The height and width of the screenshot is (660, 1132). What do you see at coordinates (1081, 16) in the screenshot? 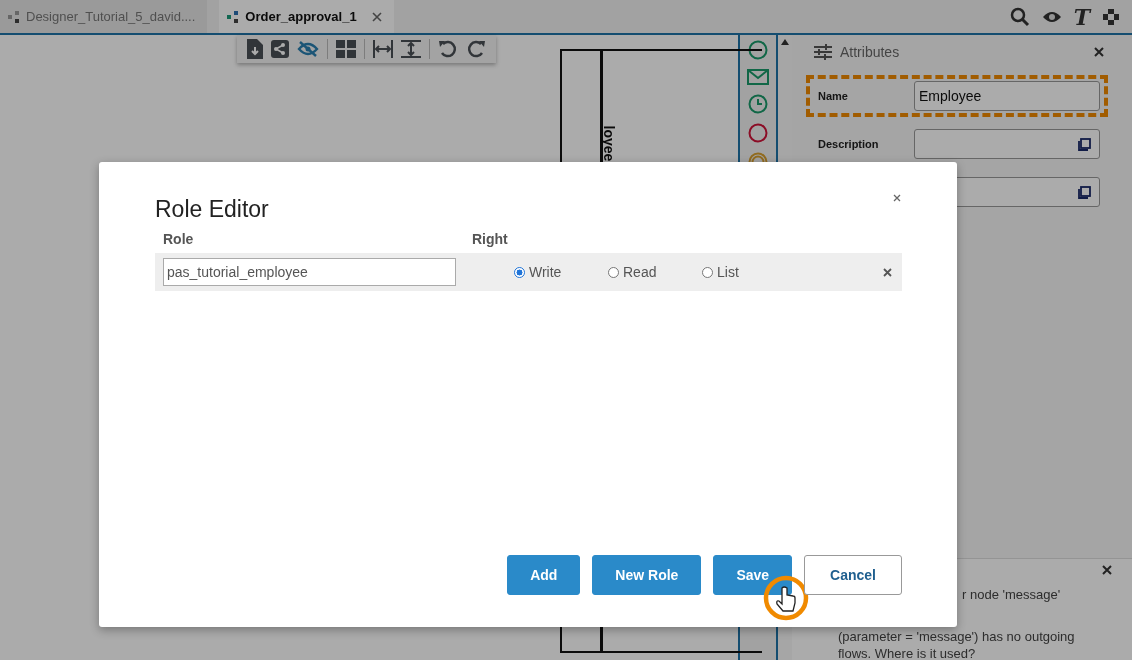
I see `text-format-glyph: T` at bounding box center [1081, 16].